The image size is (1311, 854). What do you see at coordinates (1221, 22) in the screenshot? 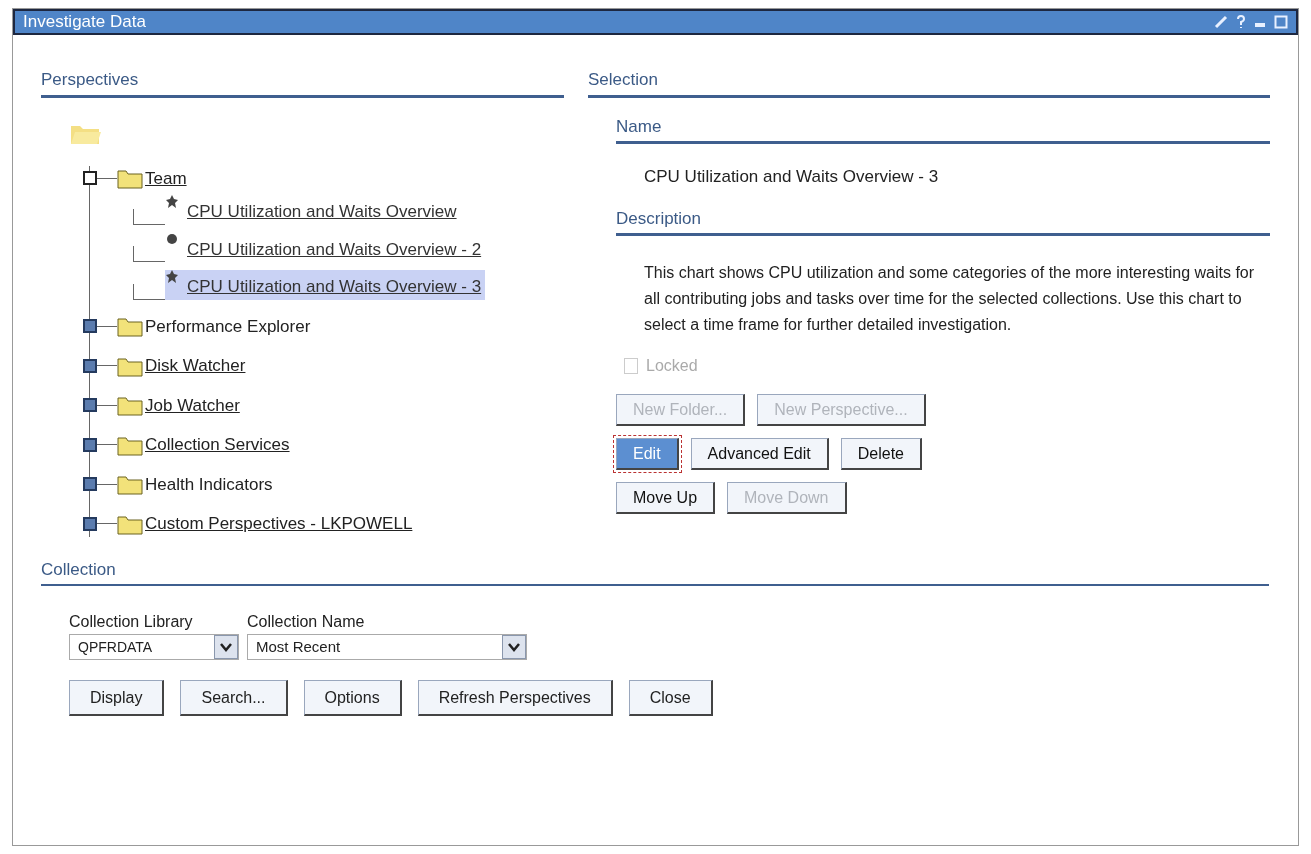
I see `edit-icon` at bounding box center [1221, 22].